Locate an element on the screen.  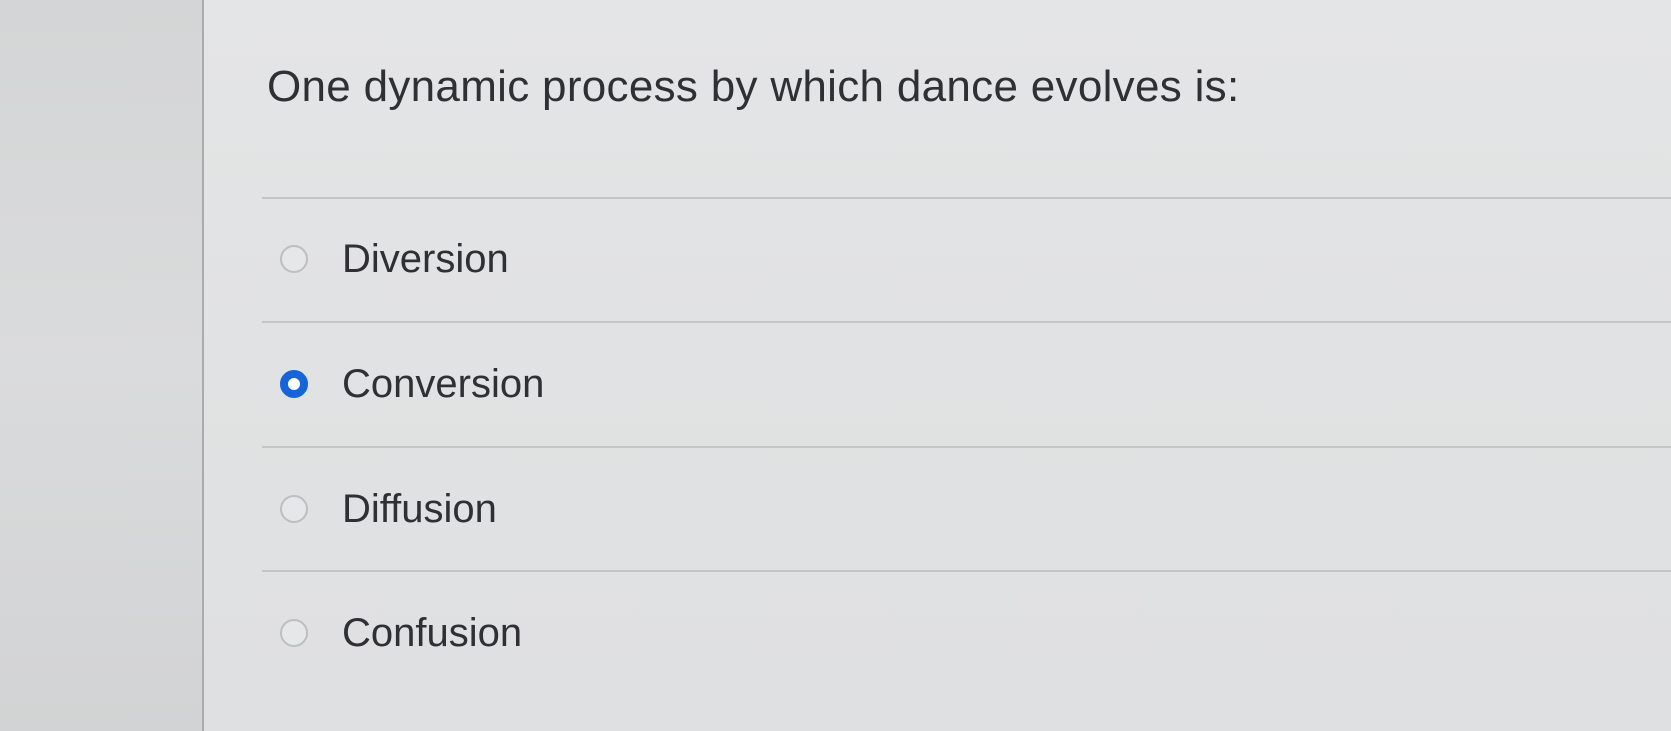
option-conversion: Conversion is located at coordinates (412, 384).